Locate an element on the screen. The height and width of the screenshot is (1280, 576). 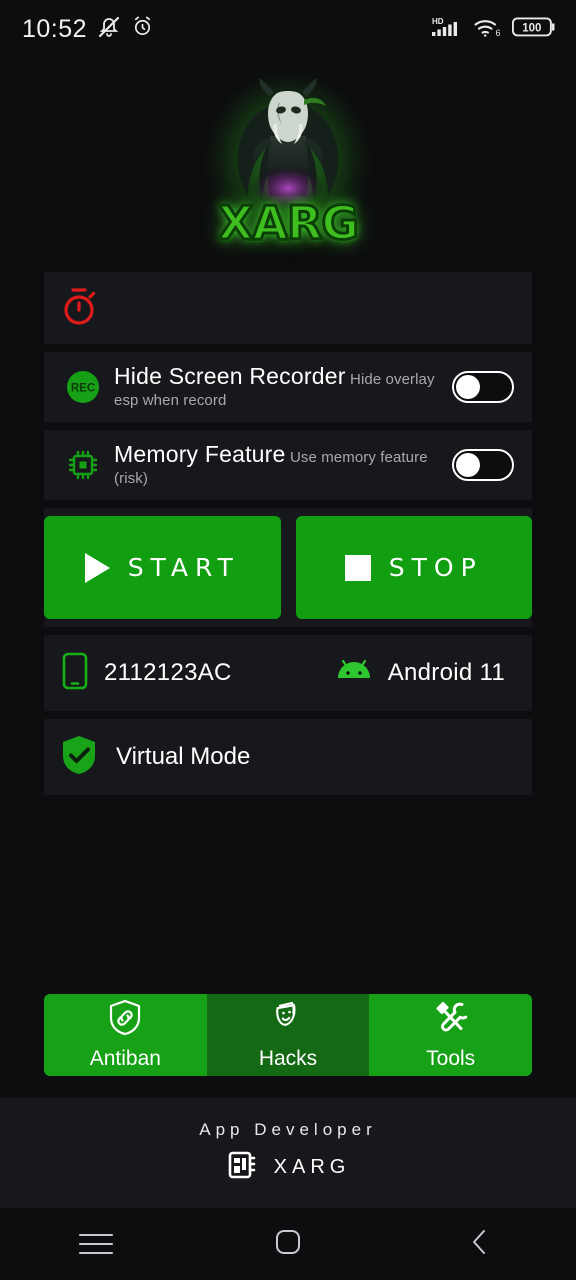
back-chevron-icon is located at coordinates (480, 1244).